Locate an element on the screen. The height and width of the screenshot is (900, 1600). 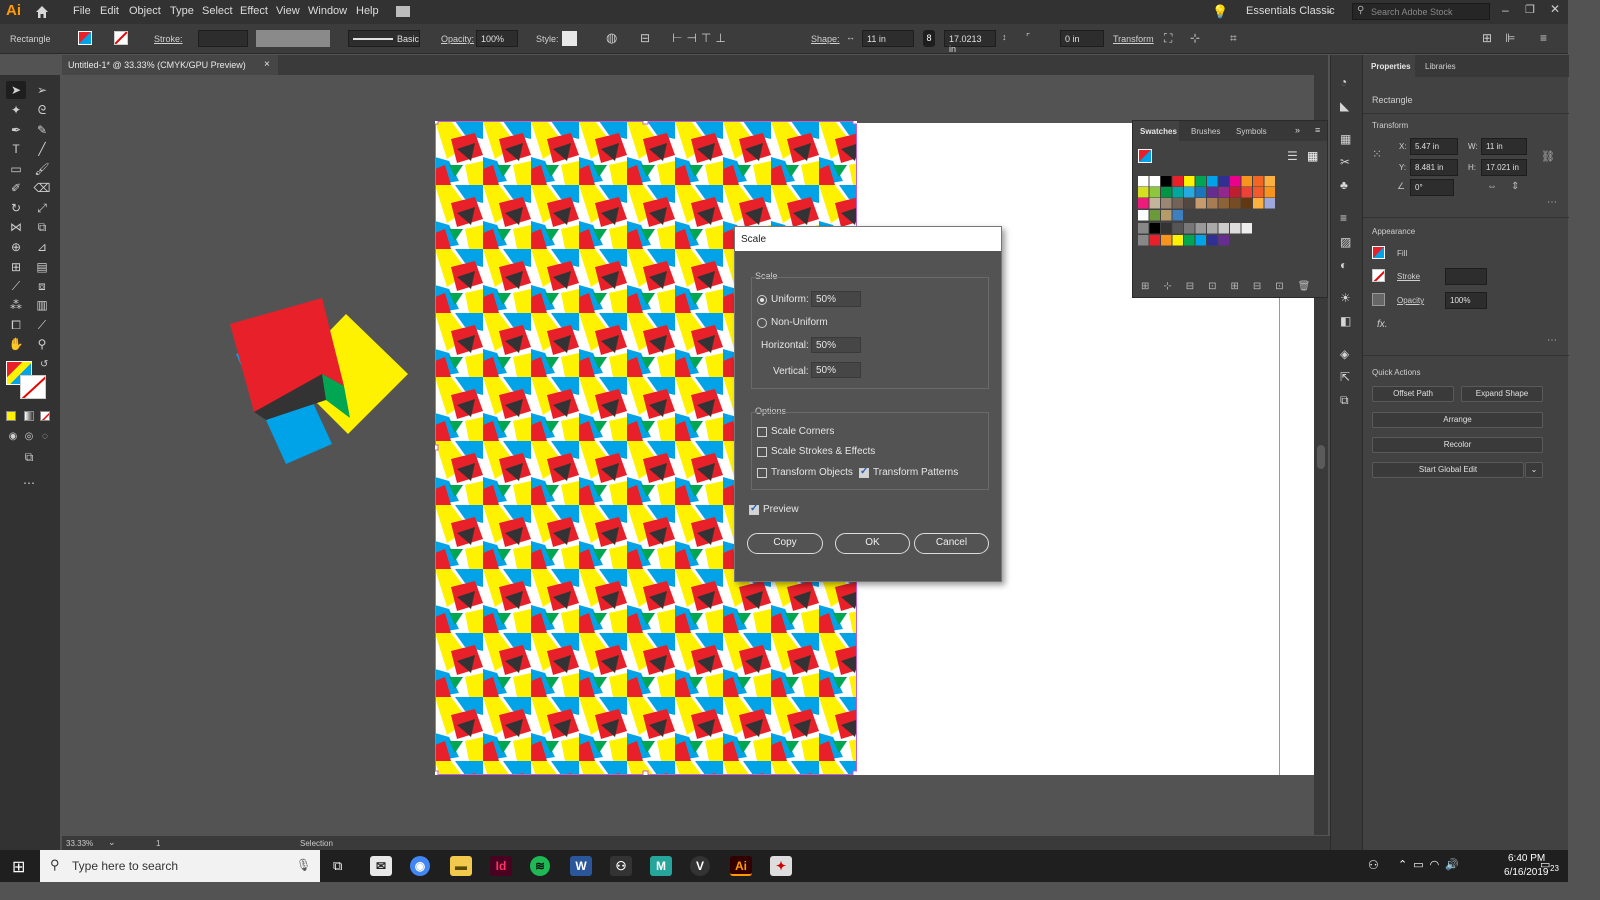
stroke-weight-input is located at coordinates (1466, 276).